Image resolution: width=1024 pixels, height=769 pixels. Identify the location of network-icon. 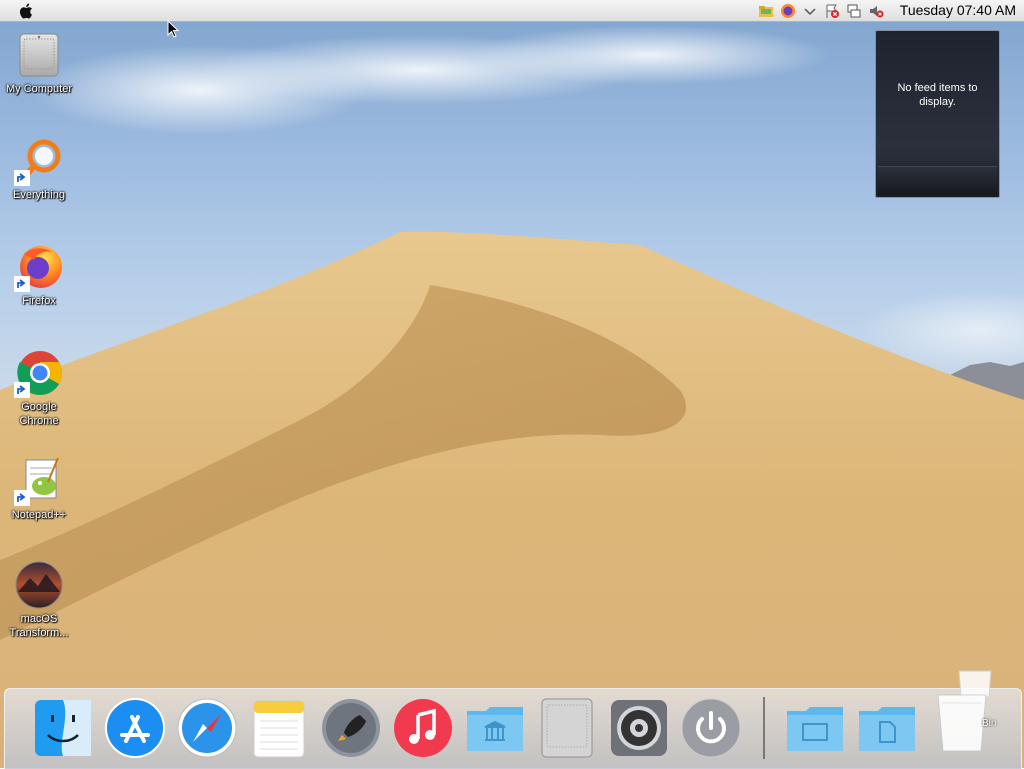
(854, 11).